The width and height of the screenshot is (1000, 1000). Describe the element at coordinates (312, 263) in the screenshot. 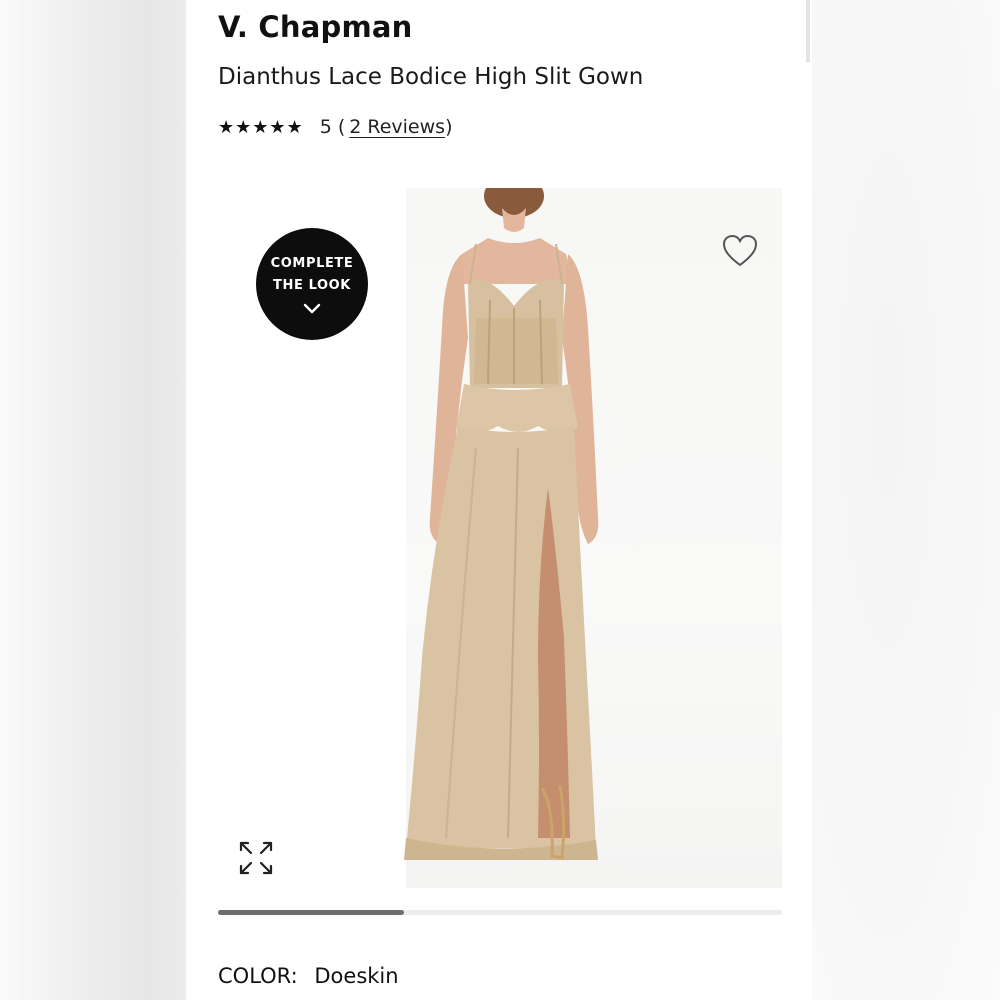

I see `complete-the-look-line1: COMPLETE` at that location.